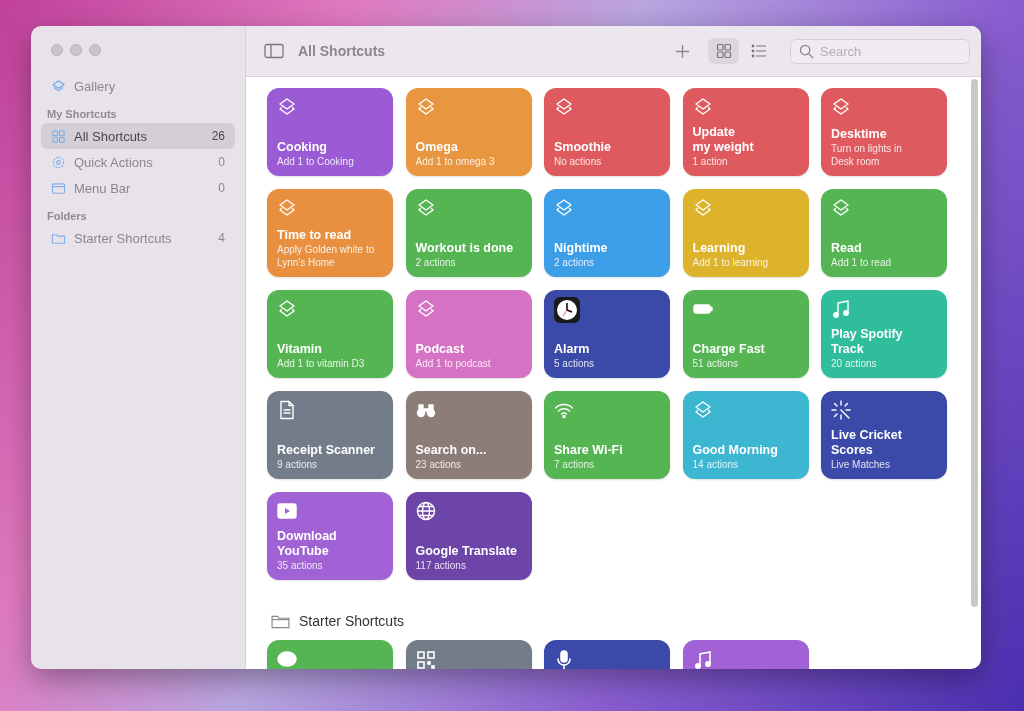  What do you see at coordinates (710, 161) in the screenshot?
I see `shortcut-subtitle: 1 action` at bounding box center [710, 161].